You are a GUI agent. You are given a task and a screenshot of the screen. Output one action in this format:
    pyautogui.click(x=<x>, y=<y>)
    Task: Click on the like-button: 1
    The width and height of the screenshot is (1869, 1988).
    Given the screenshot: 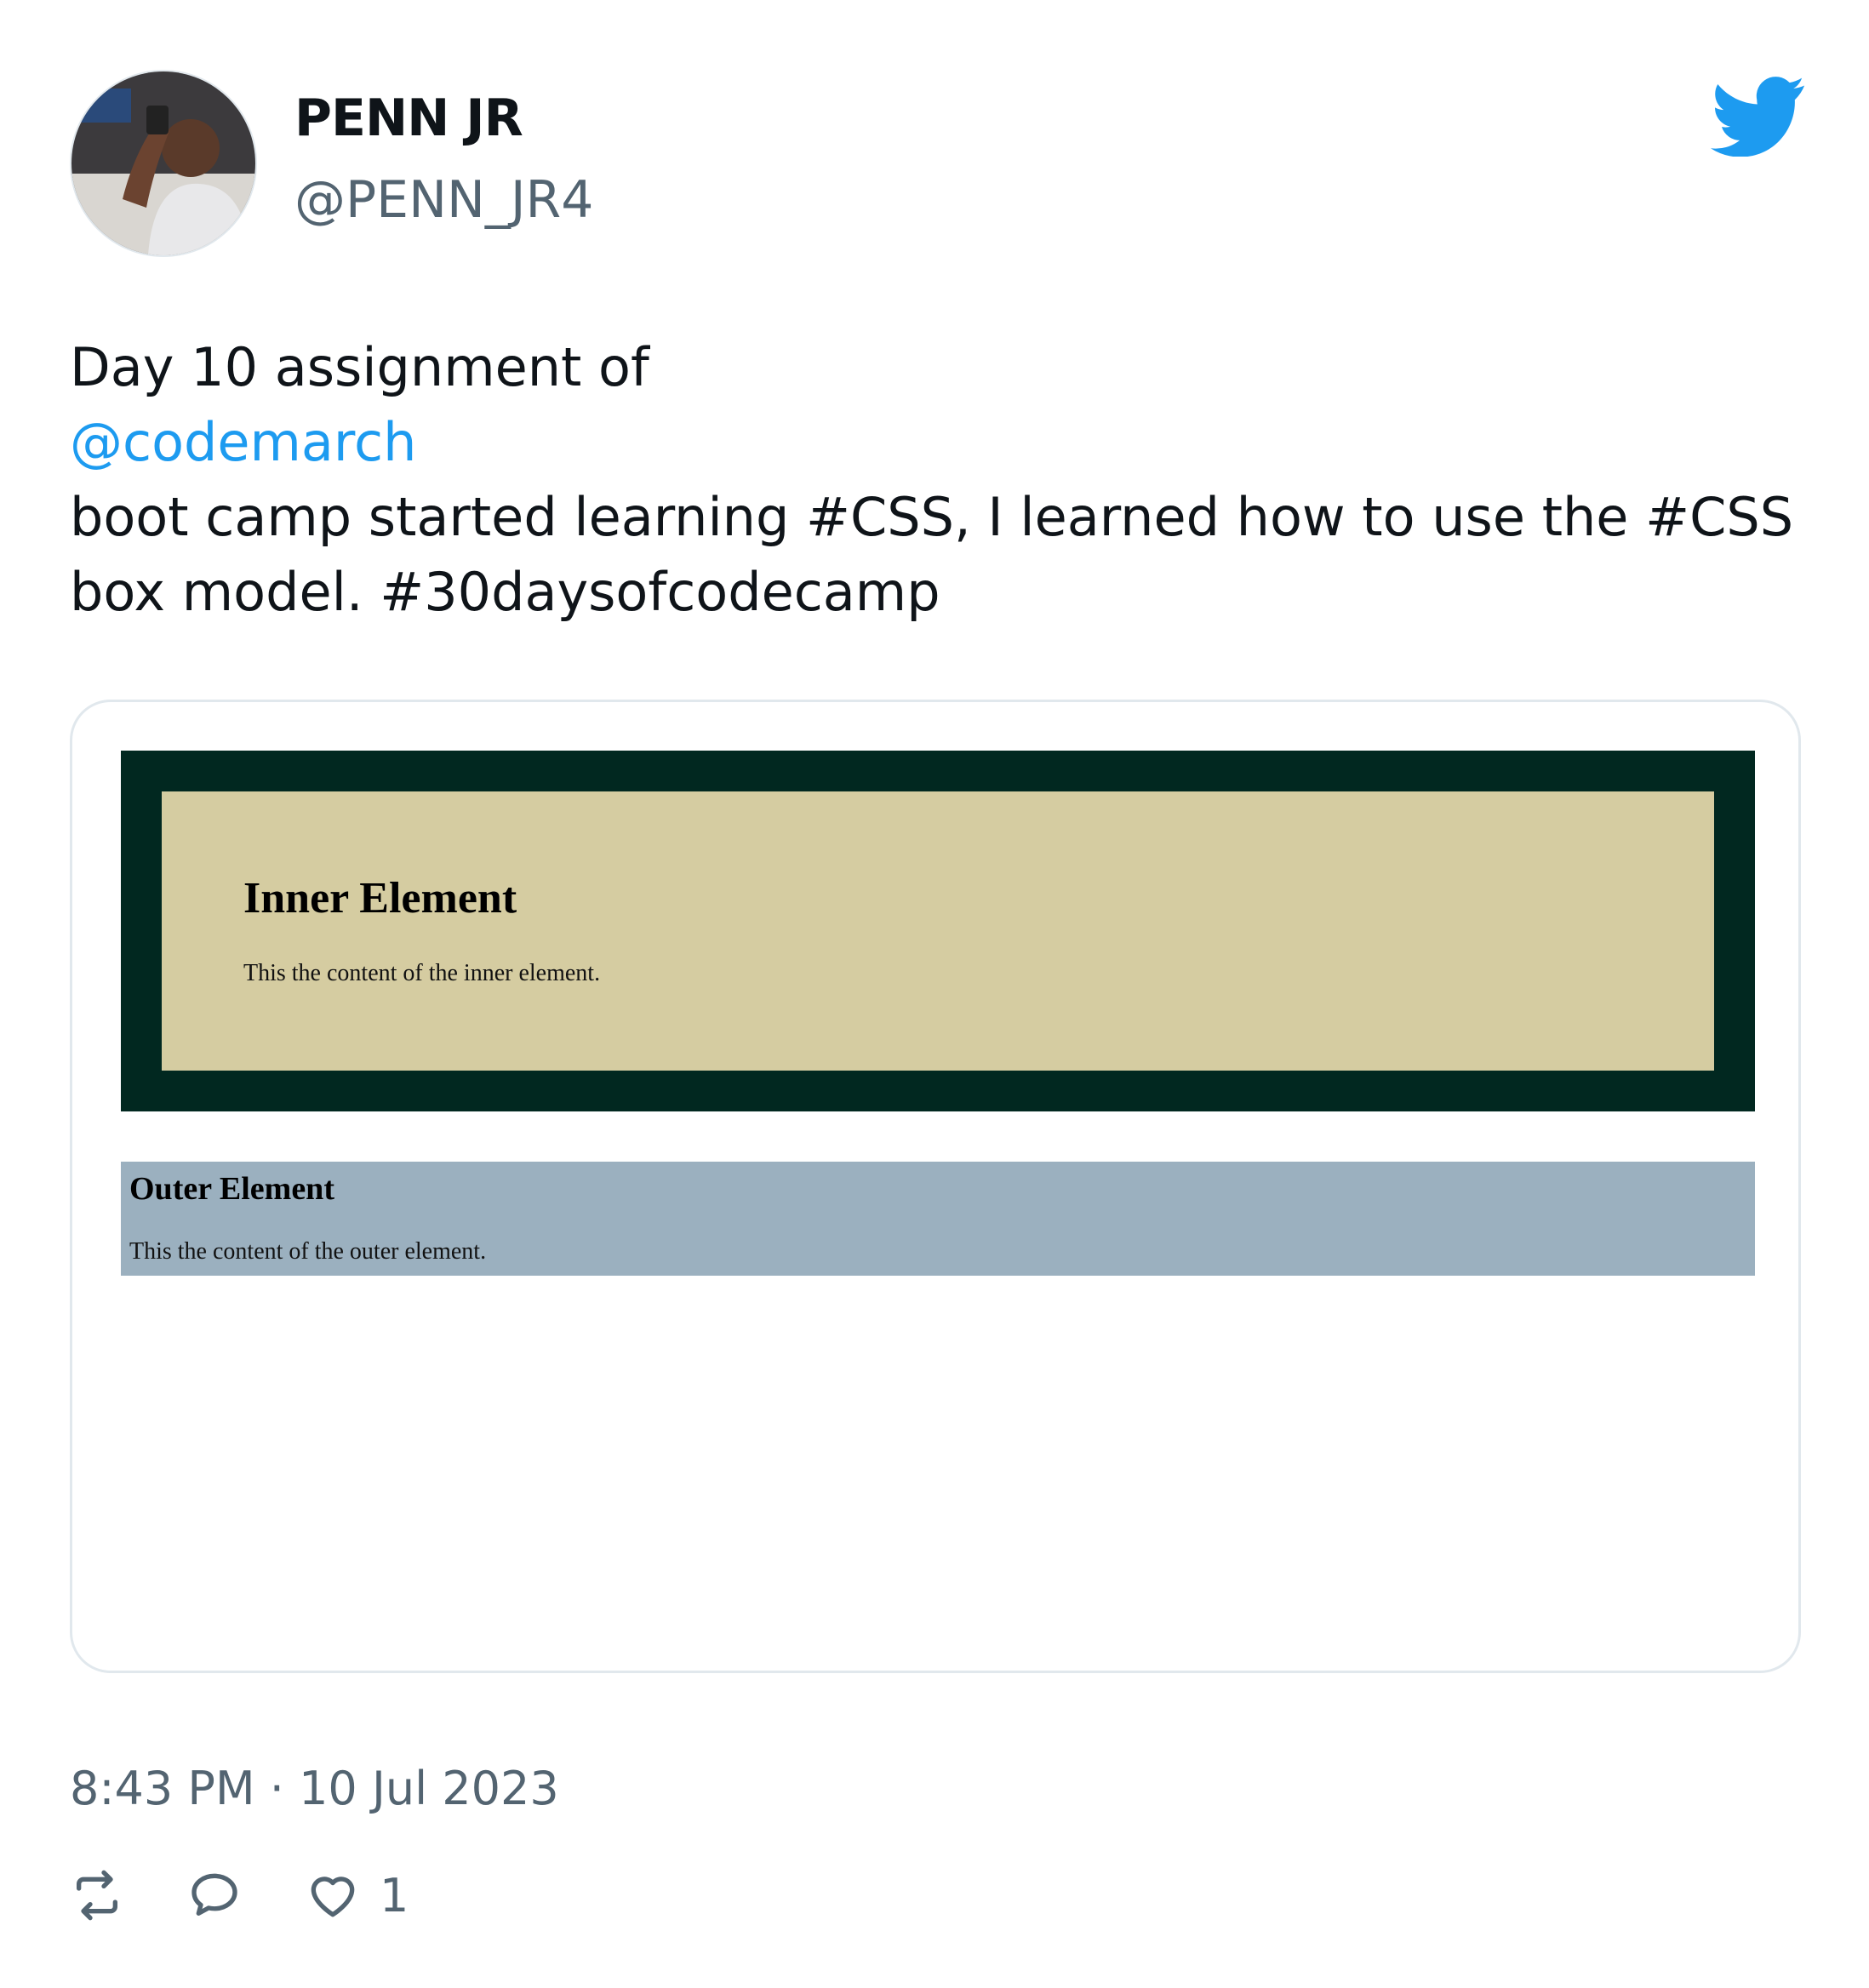 What is the action you would take?
    pyautogui.click(x=357, y=1895)
    